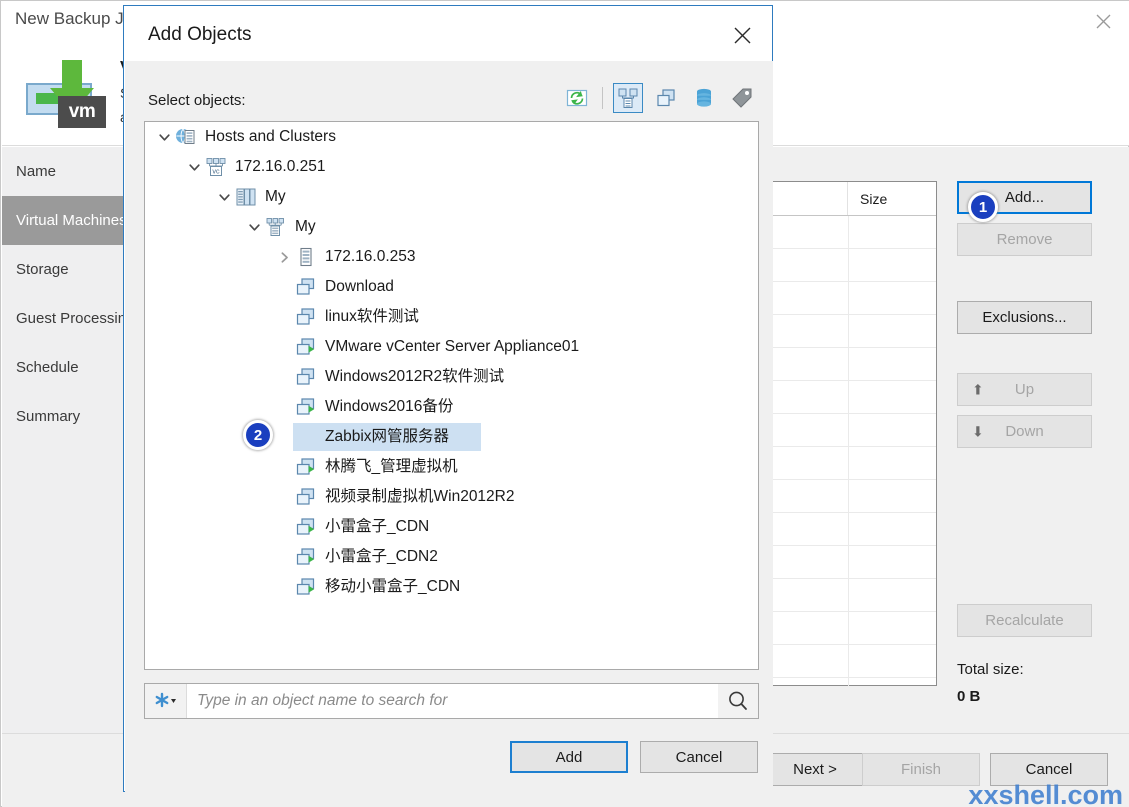 This screenshot has width=1129, height=807. Describe the element at coordinates (82, 112) in the screenshot. I see `vm-badge-label: vm` at that location.